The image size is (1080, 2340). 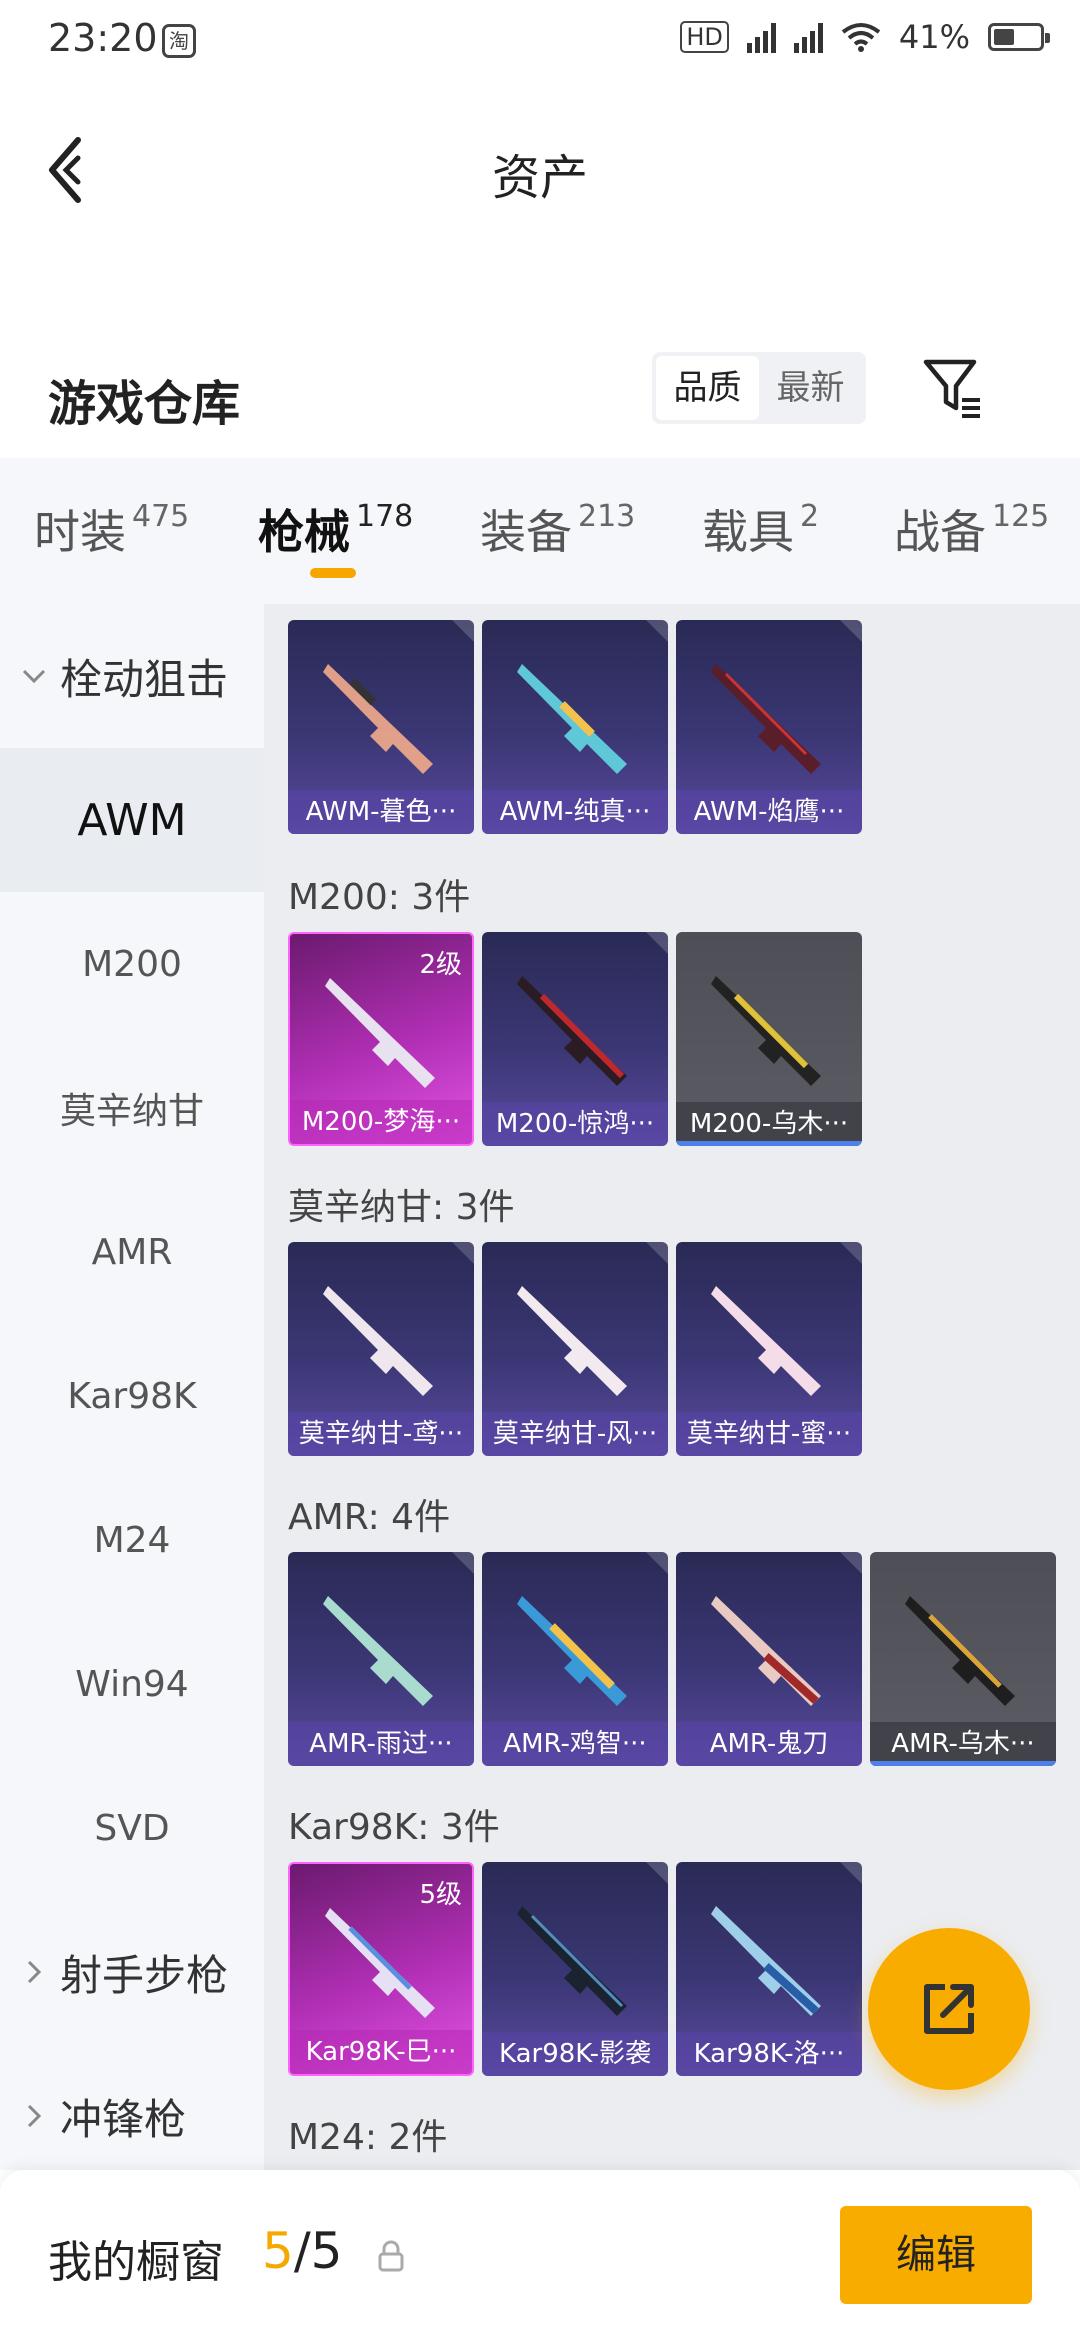 What do you see at coordinates (381, 1434) in the screenshot?
I see `weapon-card-name: 莫辛纳甘-鸢···` at bounding box center [381, 1434].